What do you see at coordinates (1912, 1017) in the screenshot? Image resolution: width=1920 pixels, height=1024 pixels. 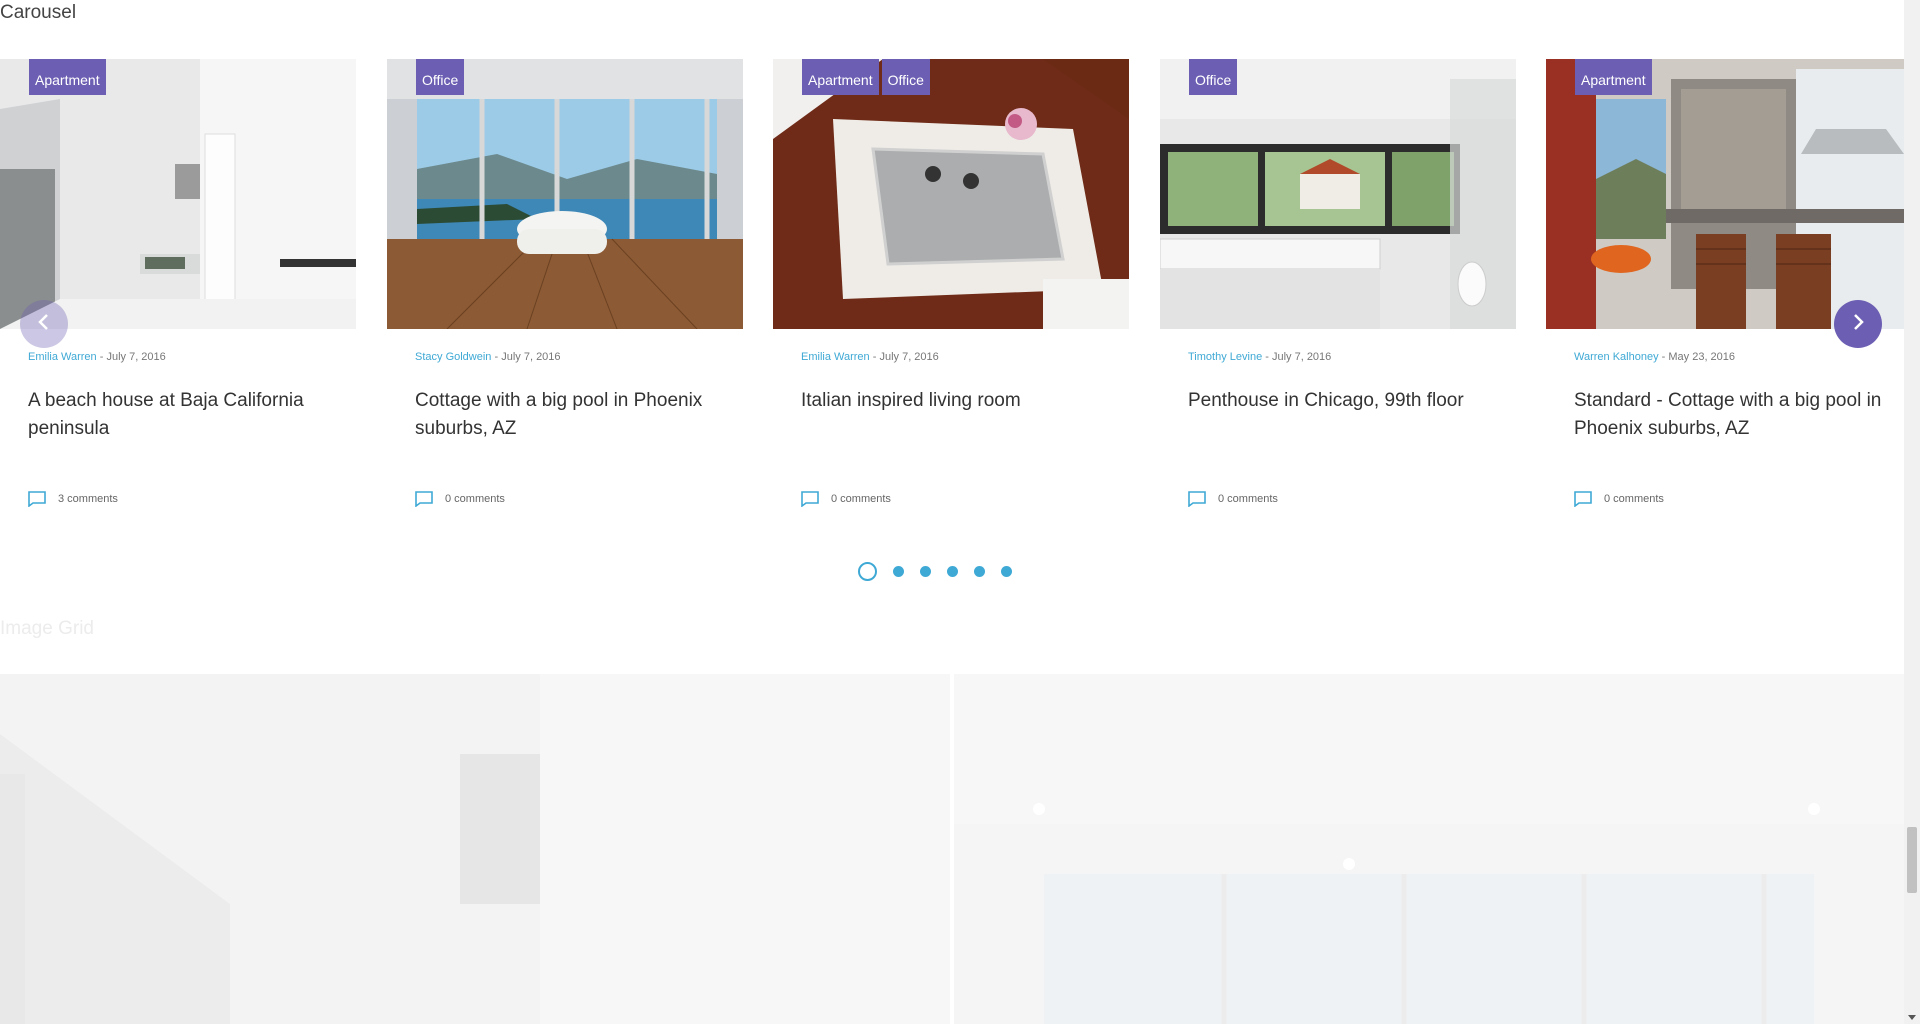 I see `scroll-down-arrow-icon` at bounding box center [1912, 1017].